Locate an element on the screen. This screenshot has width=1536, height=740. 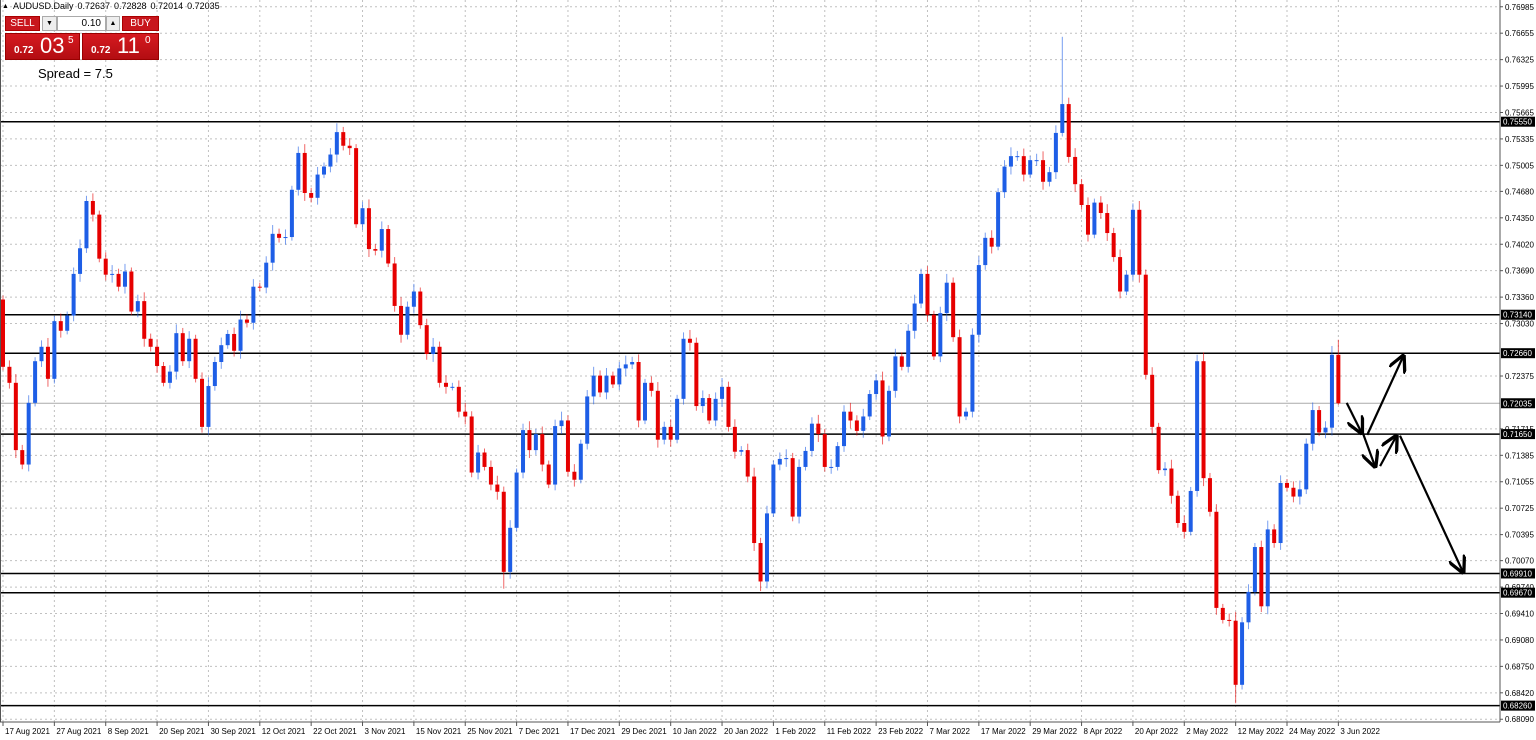
trend-arrows is located at coordinates (1404, 464).